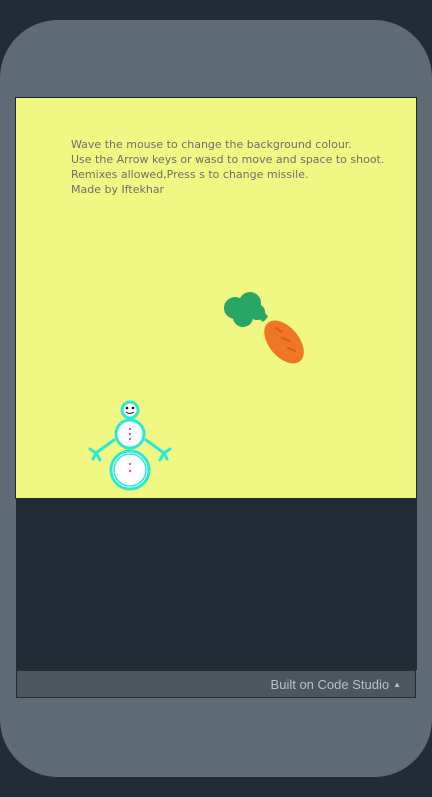 The width and height of the screenshot is (432, 797). Describe the element at coordinates (118, 189) in the screenshot. I see `instruction-line: Made by Iftekhar` at that location.